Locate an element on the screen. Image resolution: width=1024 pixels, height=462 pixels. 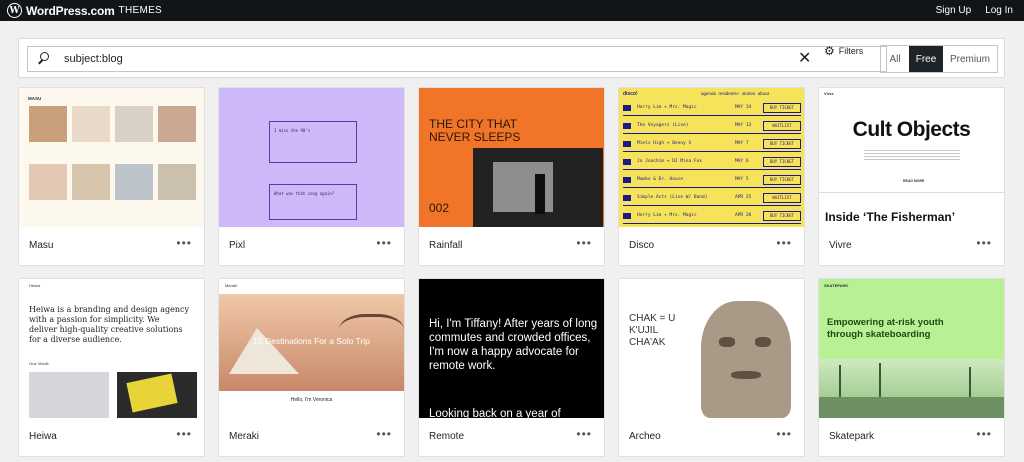
theme-card-archeo: CHAK = U K'UJIL CHA'AK Archeo ••• is located at coordinates (711, 367).